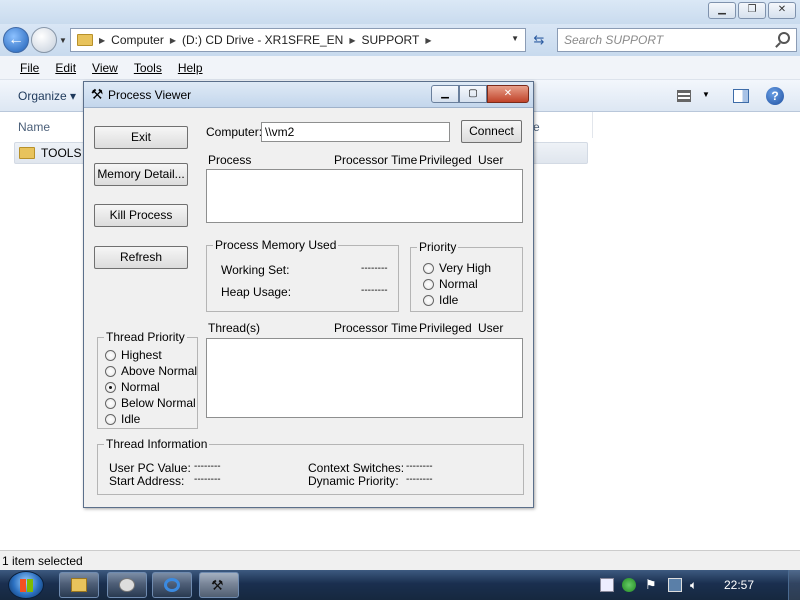  Describe the element at coordinates (794, 585) in the screenshot. I see `show-desktop-button` at that location.